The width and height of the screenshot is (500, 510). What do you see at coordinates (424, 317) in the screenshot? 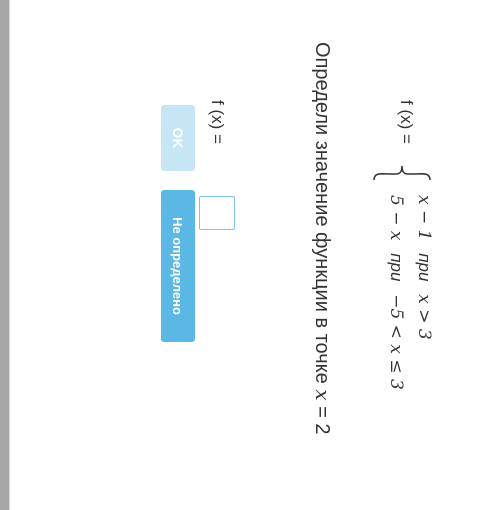
I see `piece-1-condition: x > 3` at bounding box center [424, 317].